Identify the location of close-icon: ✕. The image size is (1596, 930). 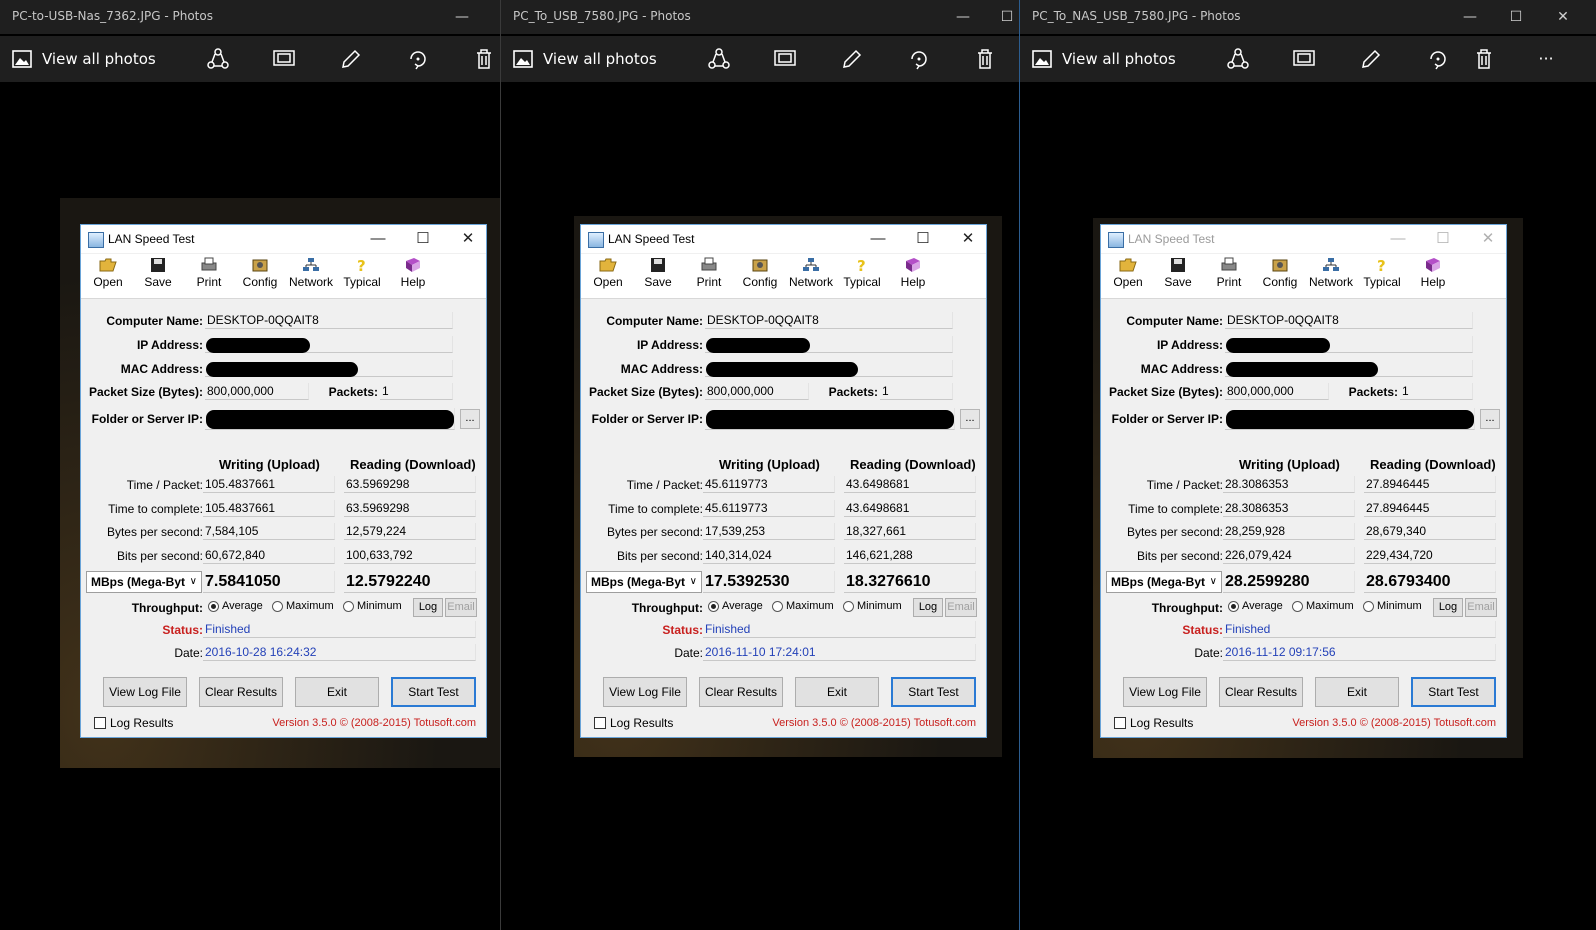
(1563, 17).